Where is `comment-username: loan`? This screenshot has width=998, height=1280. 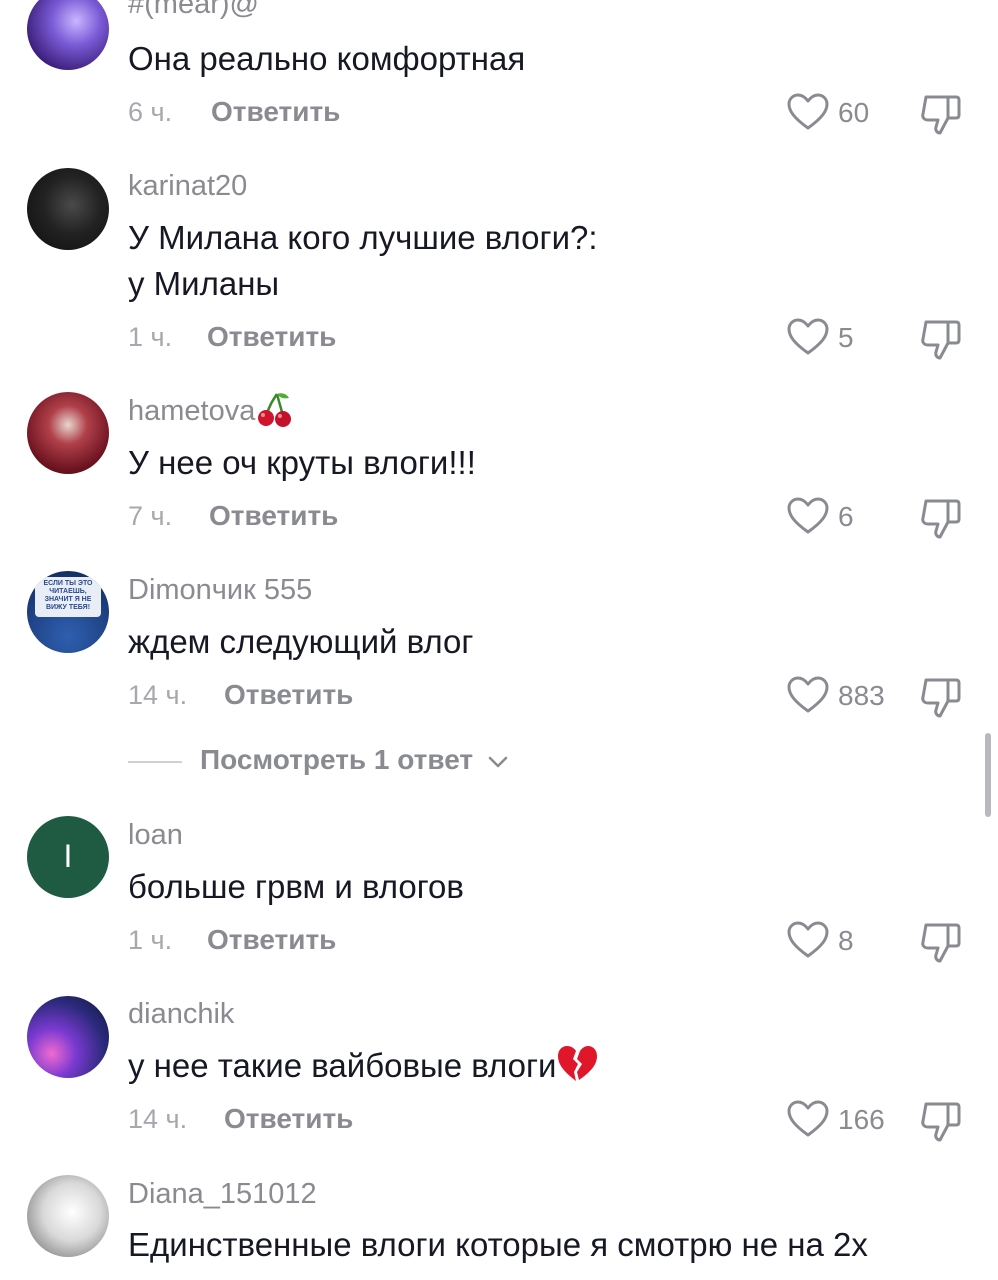
comment-username: loan is located at coordinates (155, 835).